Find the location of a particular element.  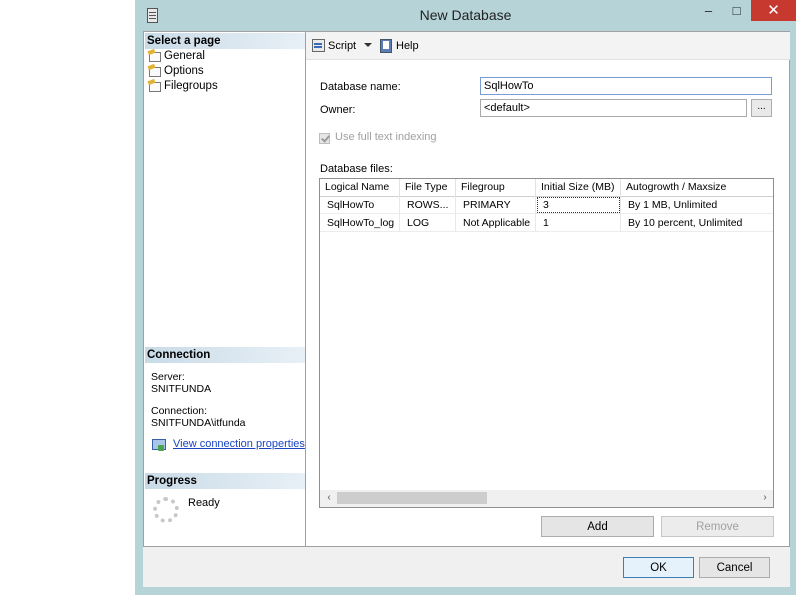

page-item-label: Options is located at coordinates (184, 71).